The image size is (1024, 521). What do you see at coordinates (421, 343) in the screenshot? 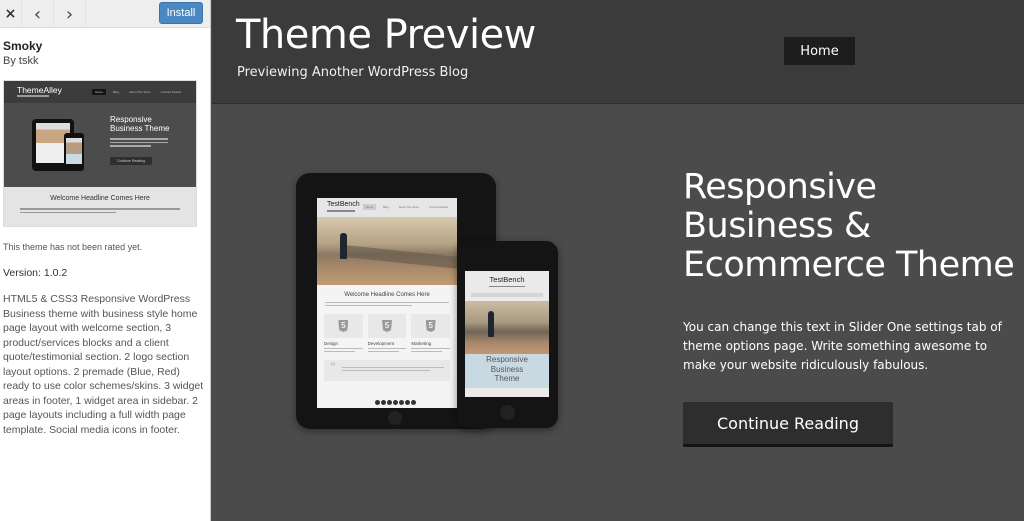
I see `feature-label: Marketing` at bounding box center [421, 343].